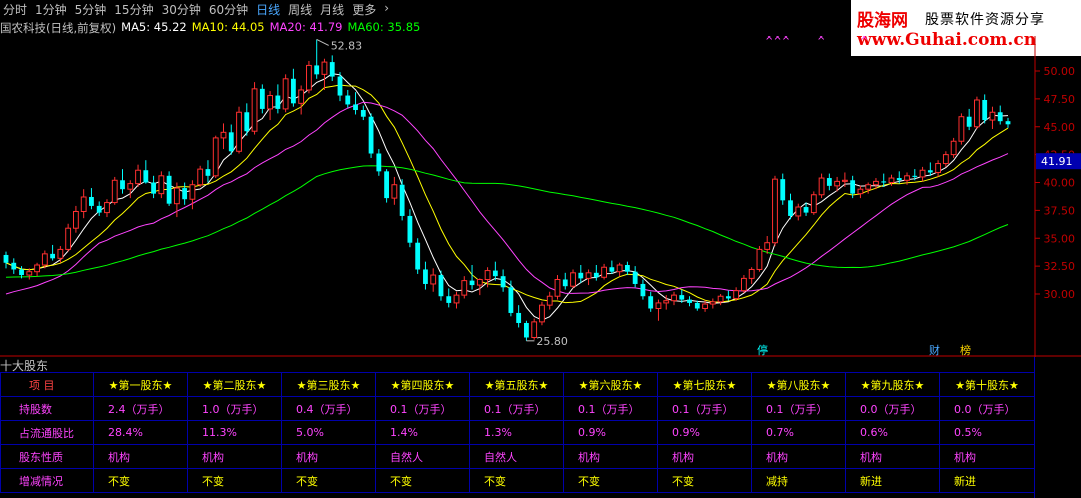 Image resolution: width=1081 pixels, height=498 pixels. I want to click on tab-8: 月线, so click(333, 9).